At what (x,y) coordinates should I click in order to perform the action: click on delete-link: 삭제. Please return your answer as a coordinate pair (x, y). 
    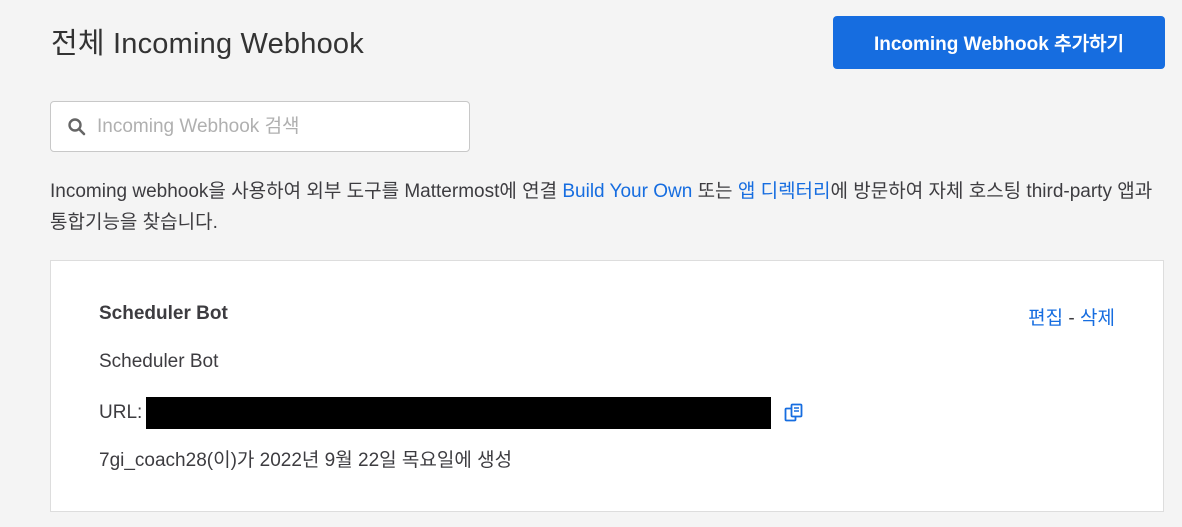
    Looking at the image, I should click on (1097, 318).